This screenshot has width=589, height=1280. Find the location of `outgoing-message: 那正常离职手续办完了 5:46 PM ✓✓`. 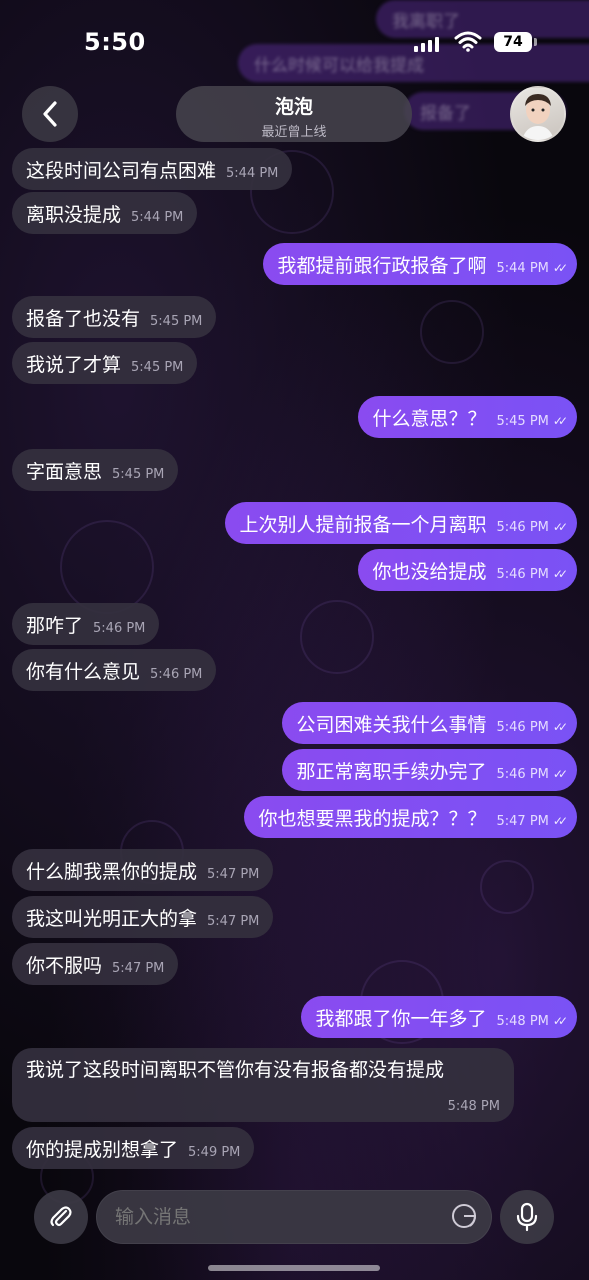

outgoing-message: 那正常离职手续办完了 5:46 PM ✓✓ is located at coordinates (429, 770).